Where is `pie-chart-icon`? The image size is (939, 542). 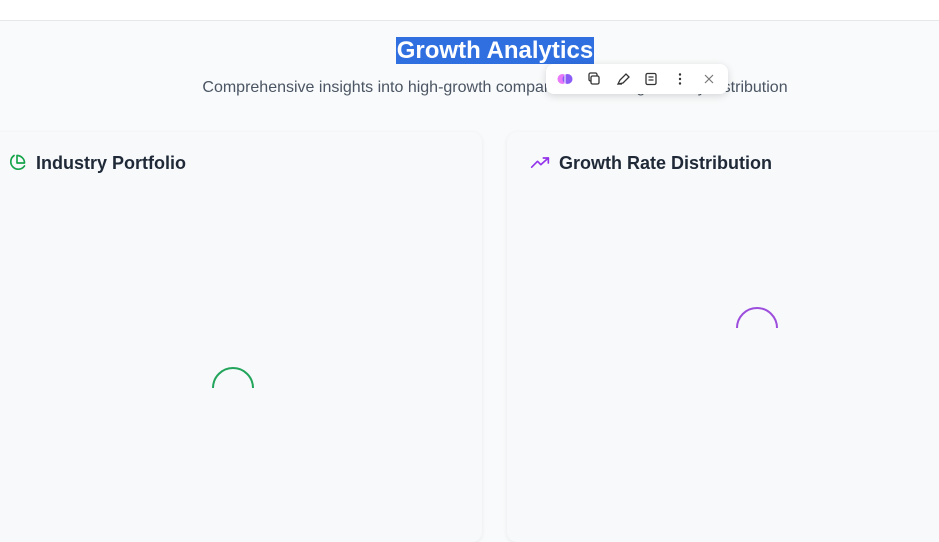 pie-chart-icon is located at coordinates (17, 163).